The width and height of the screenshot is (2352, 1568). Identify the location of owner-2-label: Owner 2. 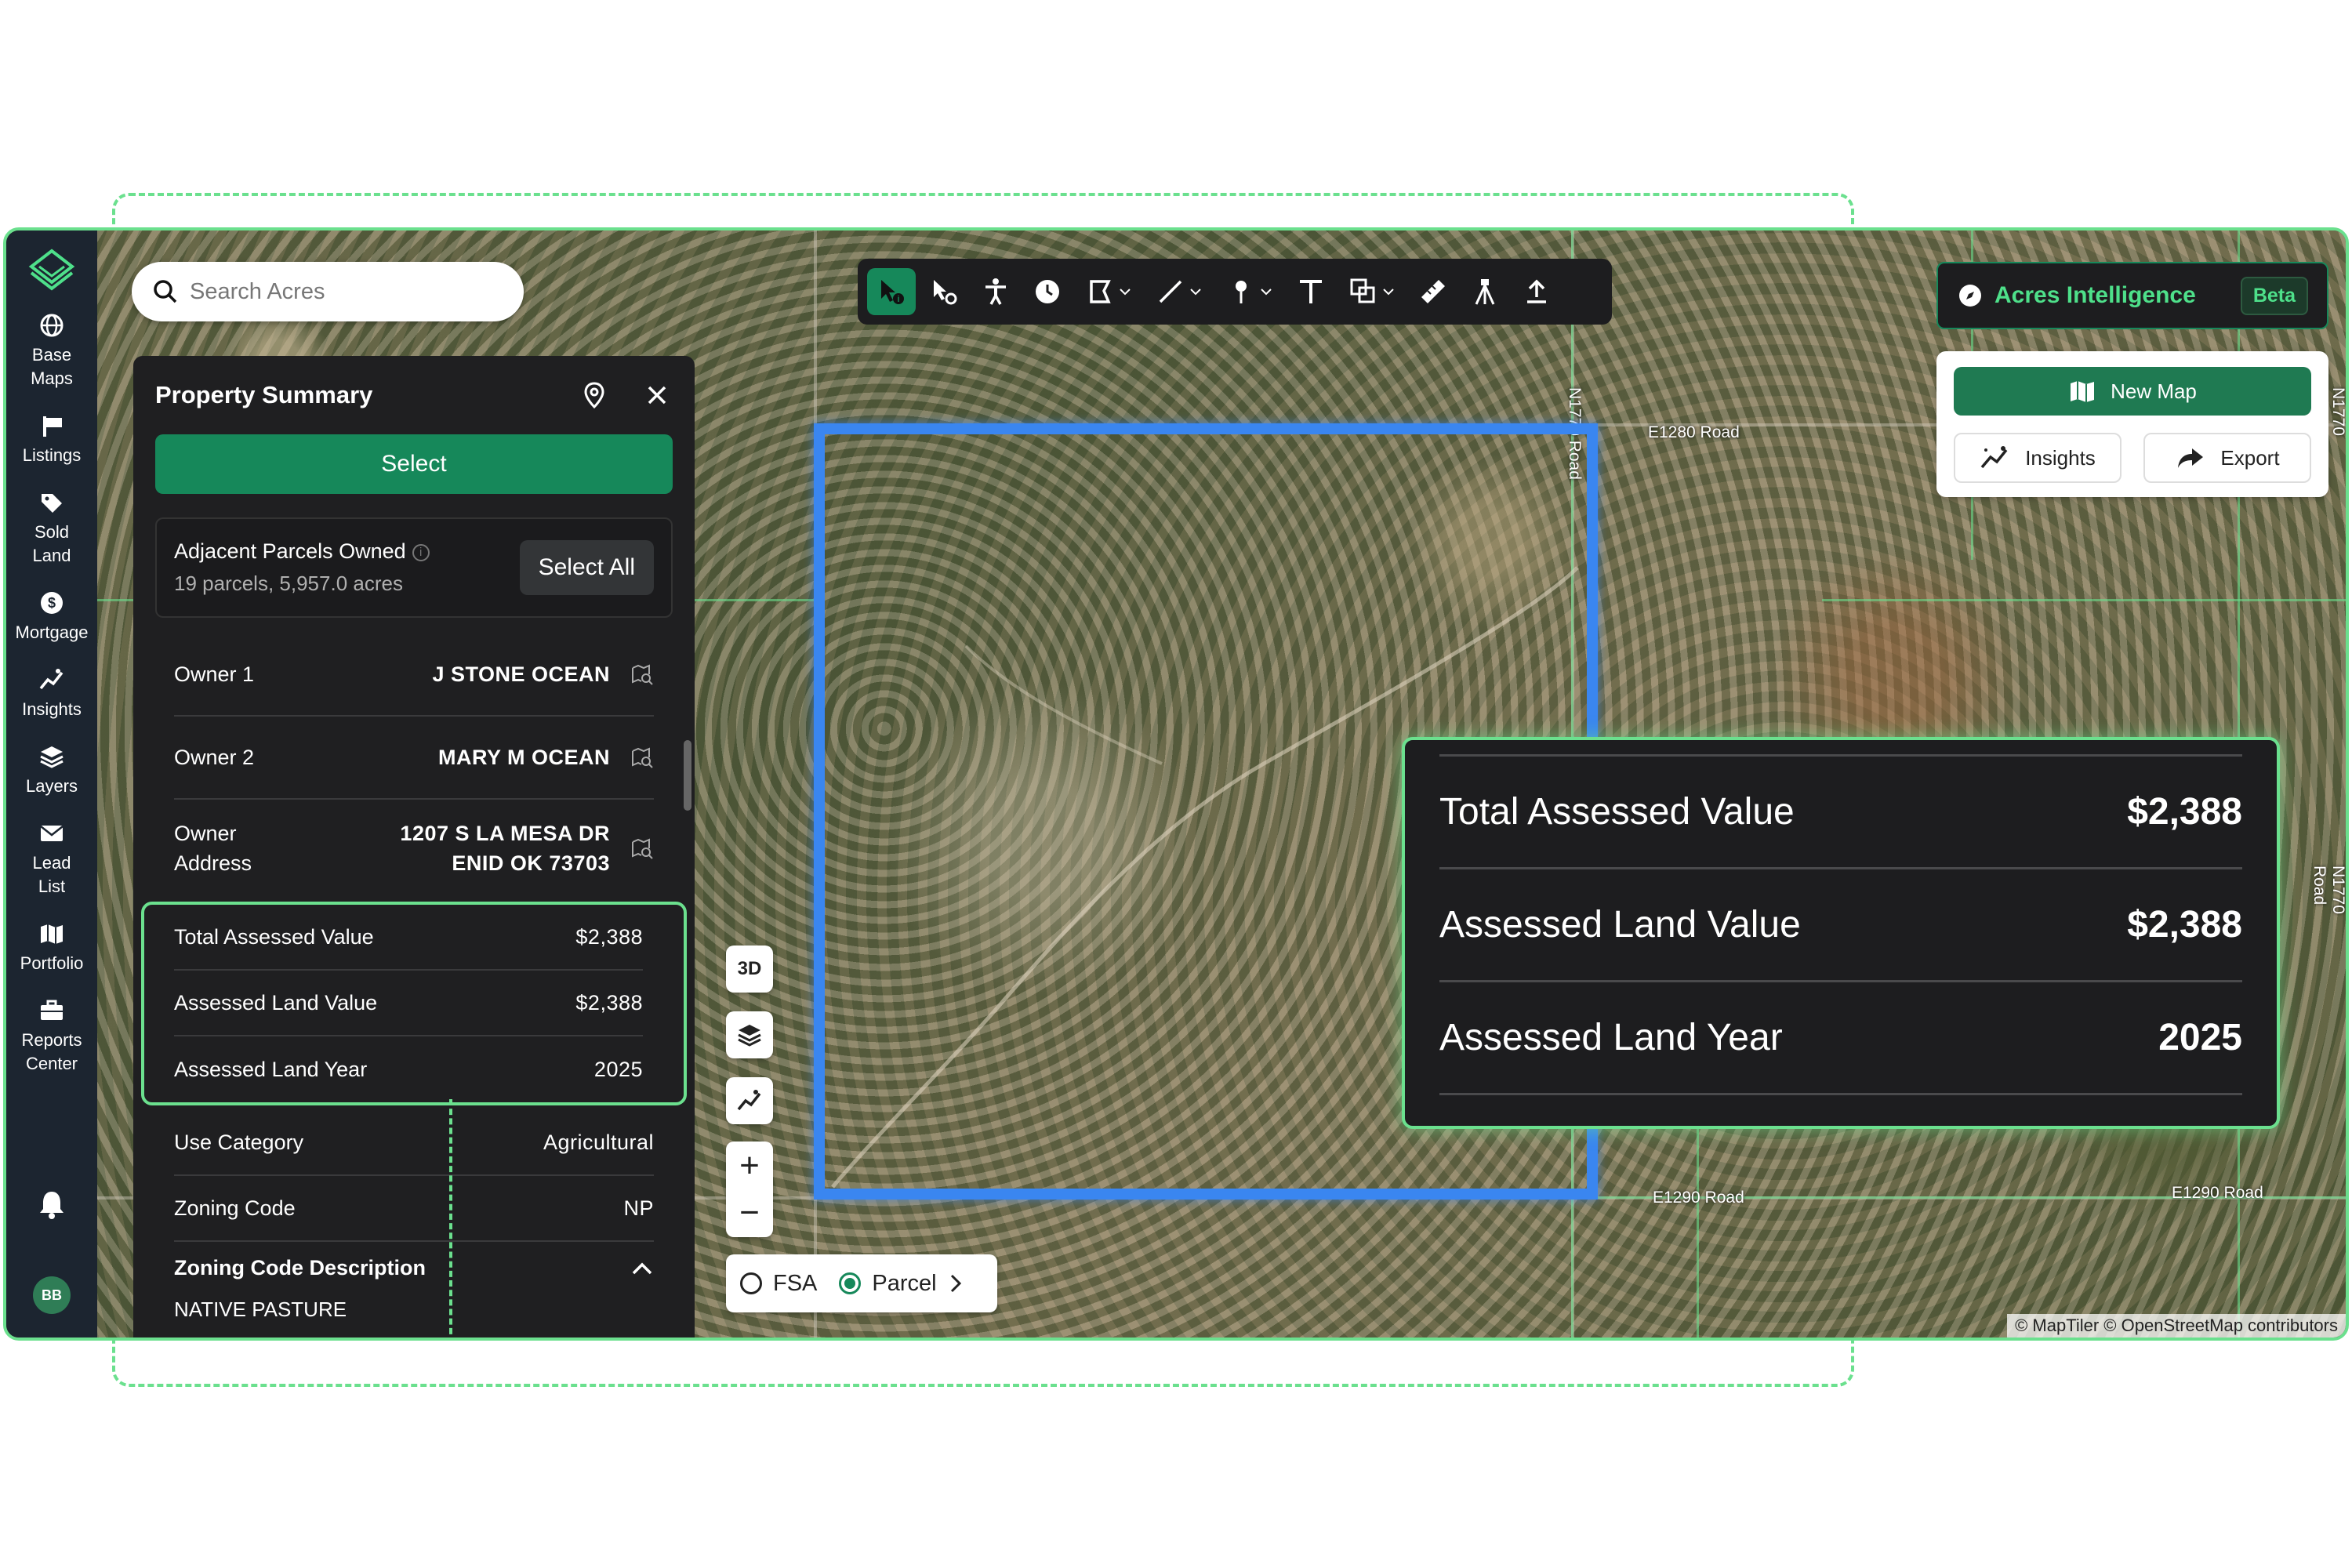
(214, 757).